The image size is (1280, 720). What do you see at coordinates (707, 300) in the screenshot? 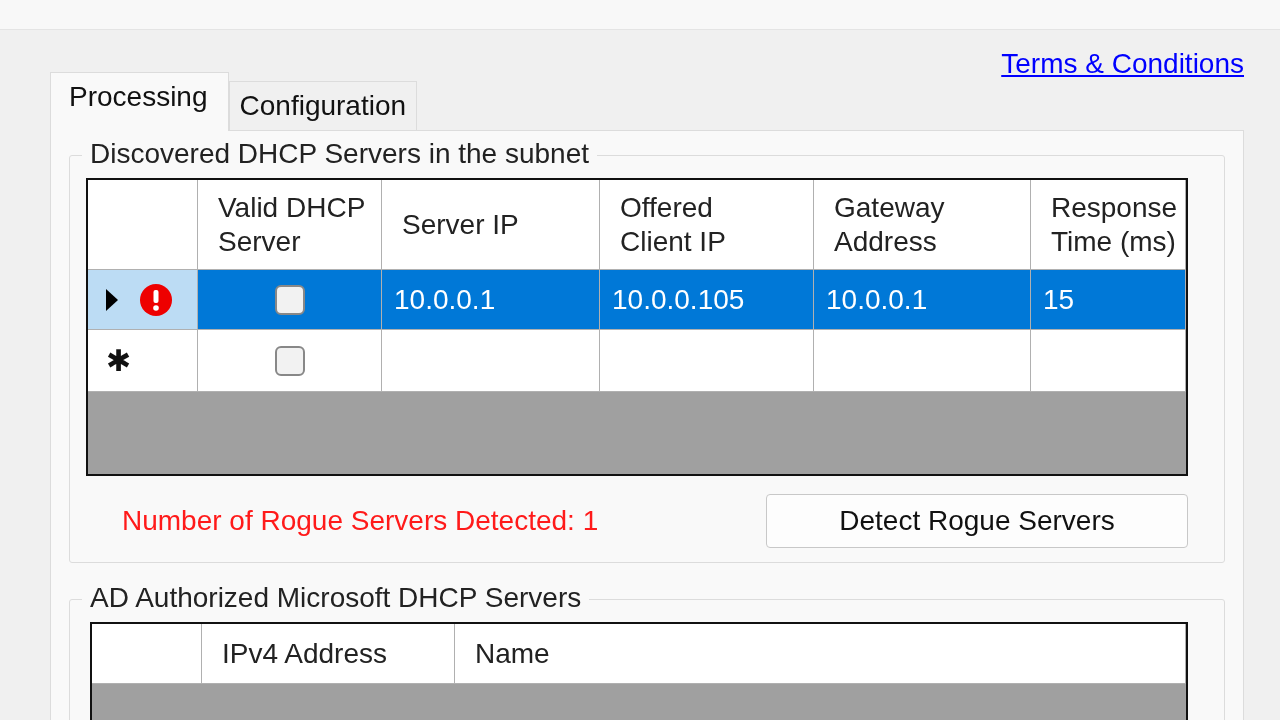
I see `table-cell: 10.0.0.105` at bounding box center [707, 300].